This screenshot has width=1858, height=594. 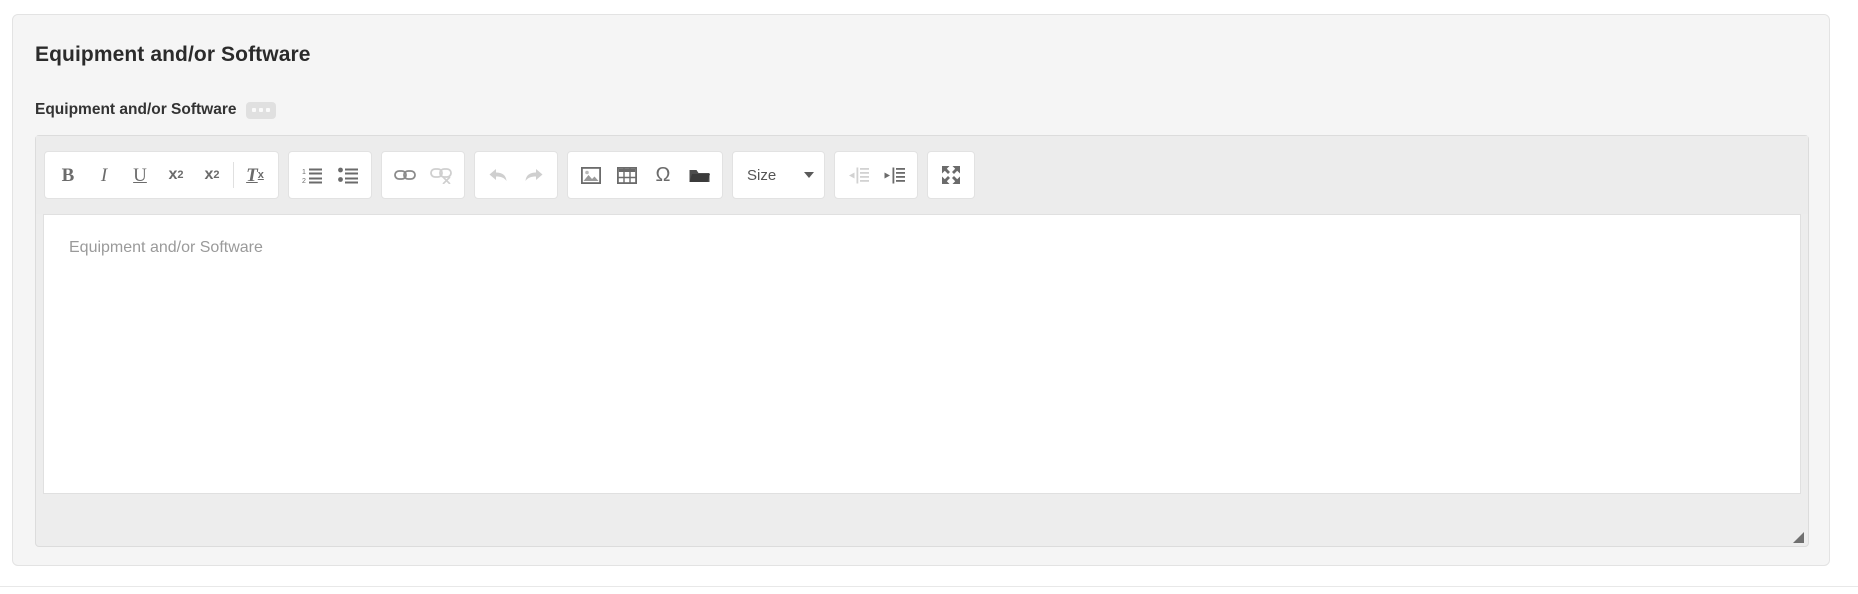 What do you see at coordinates (663, 175) in the screenshot?
I see `special-character-button: Ω` at bounding box center [663, 175].